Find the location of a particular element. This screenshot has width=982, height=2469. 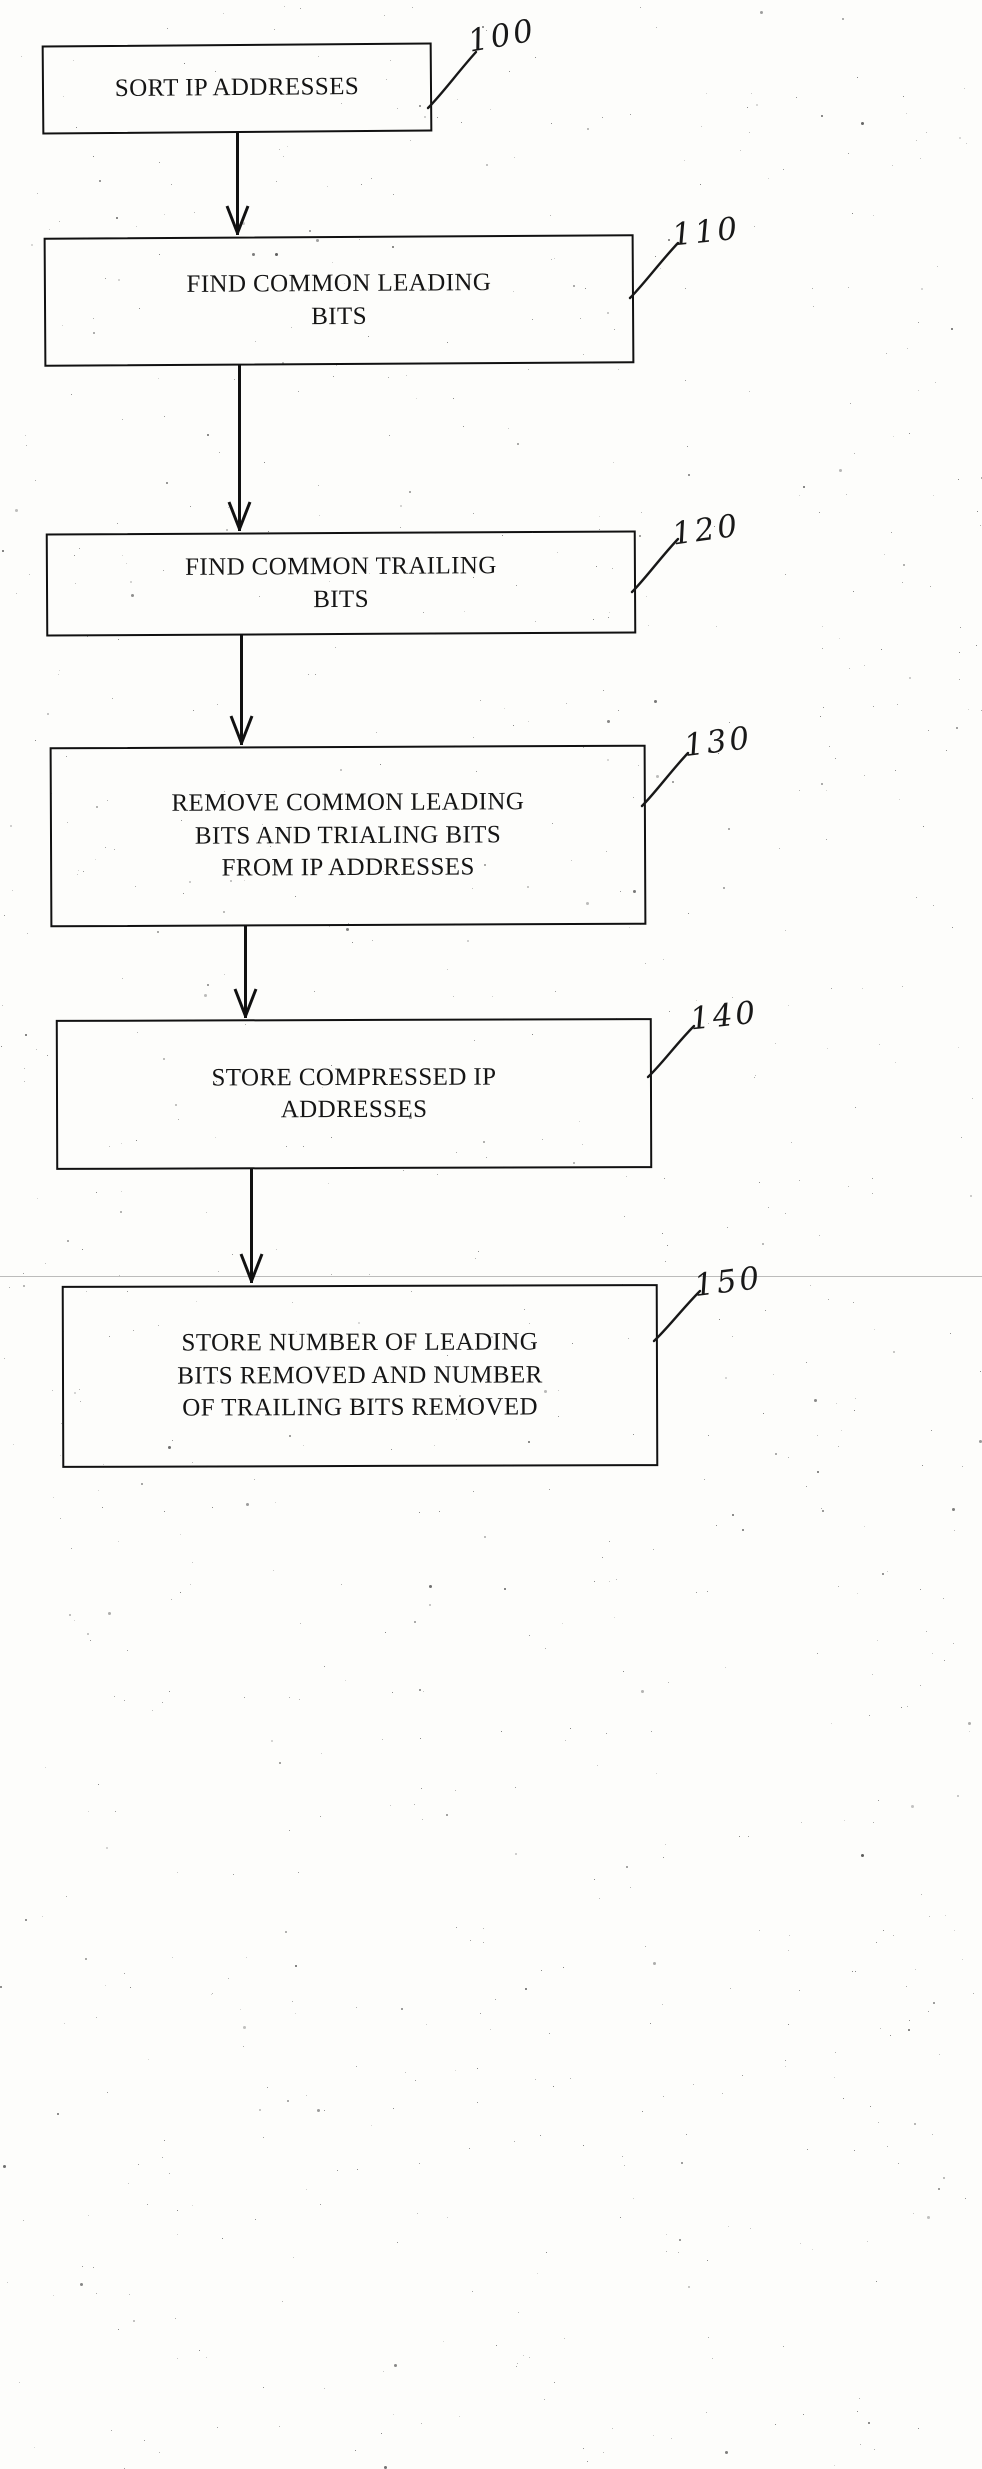

flowchart-node-store-compressed-ip-addresses: STORE COMPRESSED IP ADDRESSES is located at coordinates (354, 1094).